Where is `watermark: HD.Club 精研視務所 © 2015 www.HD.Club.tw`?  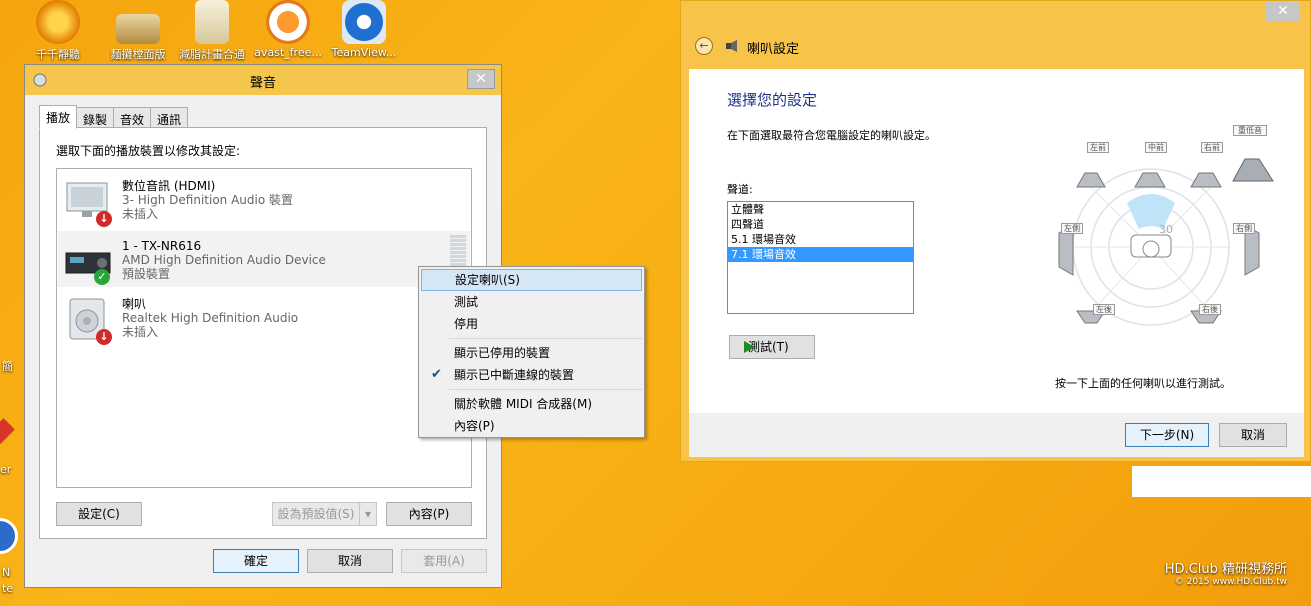 watermark: HD.Club 精研視務所 © 2015 www.HD.Club.tw is located at coordinates (1226, 572).